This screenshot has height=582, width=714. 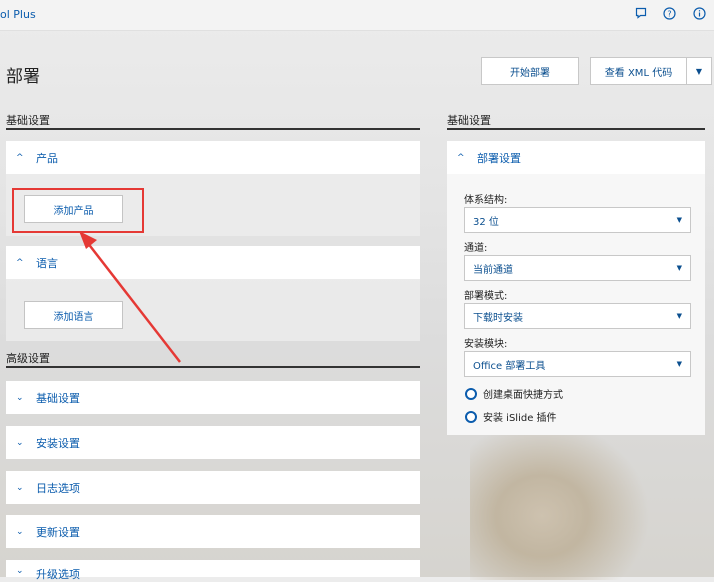 I want to click on chevron-up-icon: ^, so click(x=461, y=157).